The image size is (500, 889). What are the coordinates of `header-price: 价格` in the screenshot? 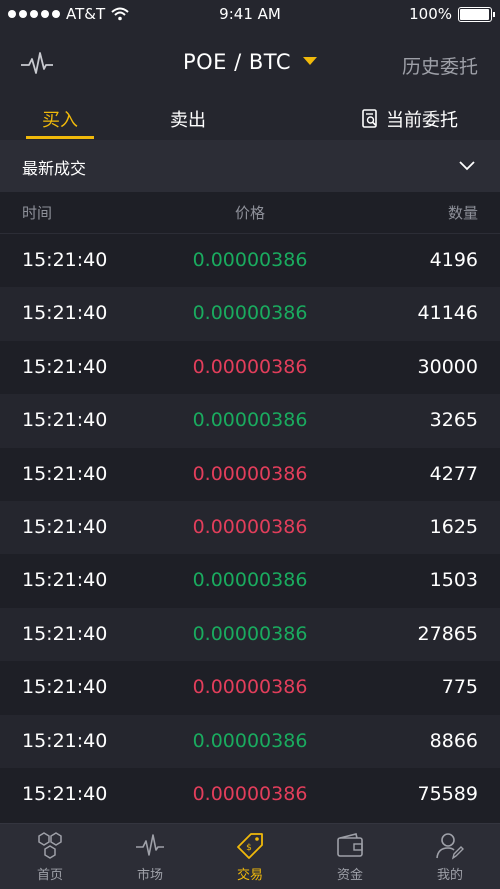 It's located at (249, 213).